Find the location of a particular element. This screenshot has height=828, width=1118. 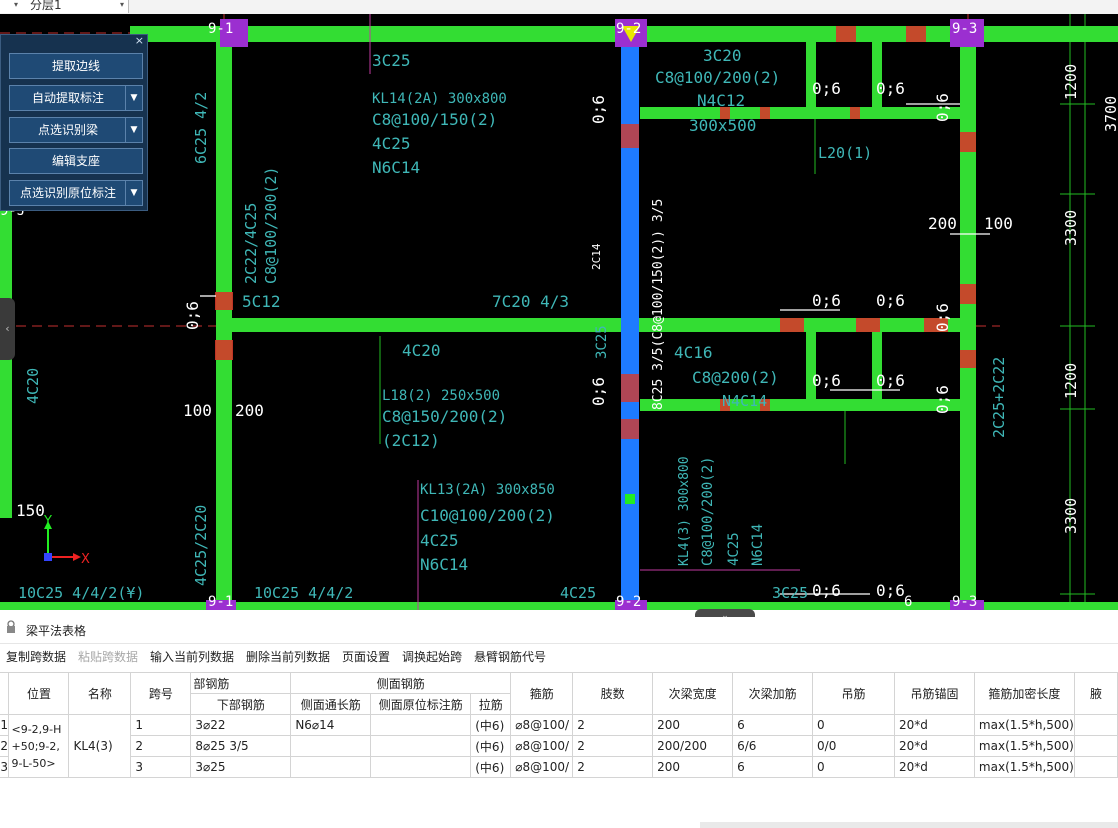

extract-edge-button: 提取边线 is located at coordinates (76, 66).